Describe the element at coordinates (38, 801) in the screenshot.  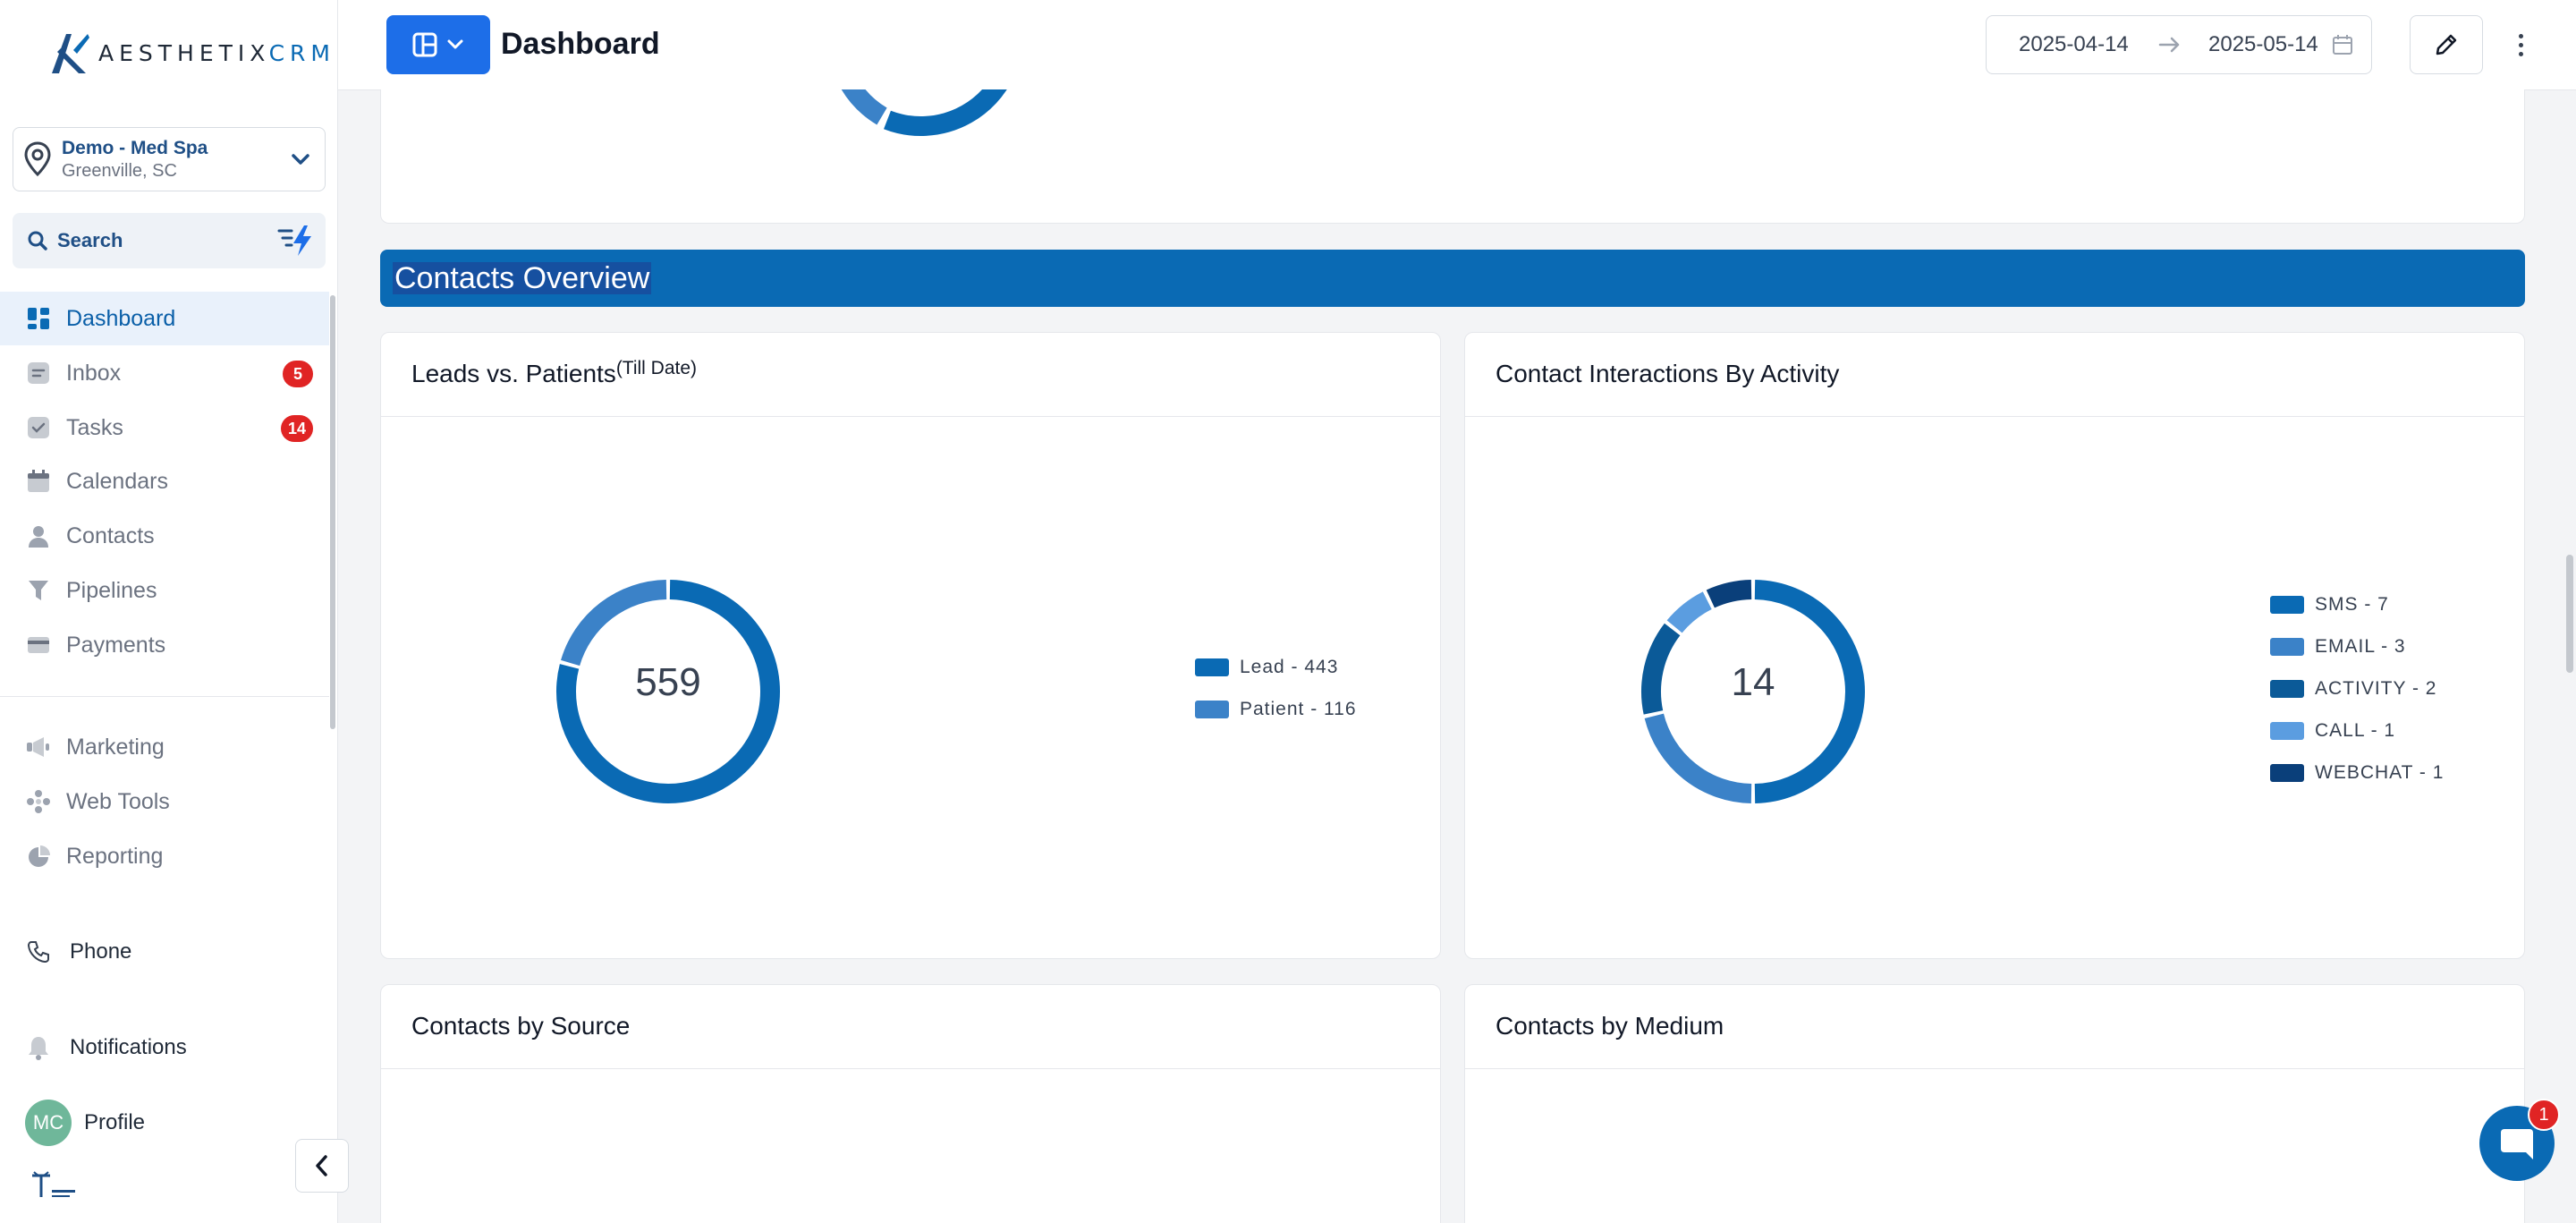
I see `web-tools-icon` at that location.